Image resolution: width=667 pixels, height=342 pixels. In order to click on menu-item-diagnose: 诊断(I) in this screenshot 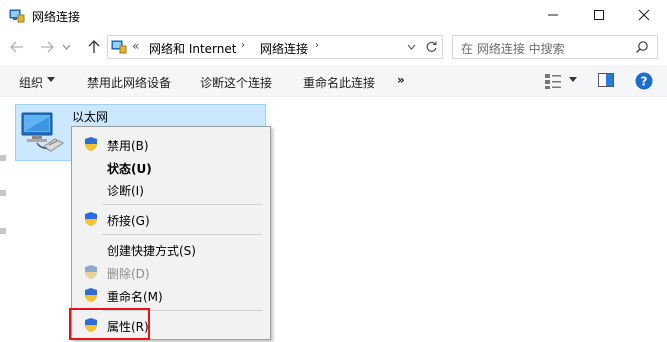, I will do `click(171, 189)`.